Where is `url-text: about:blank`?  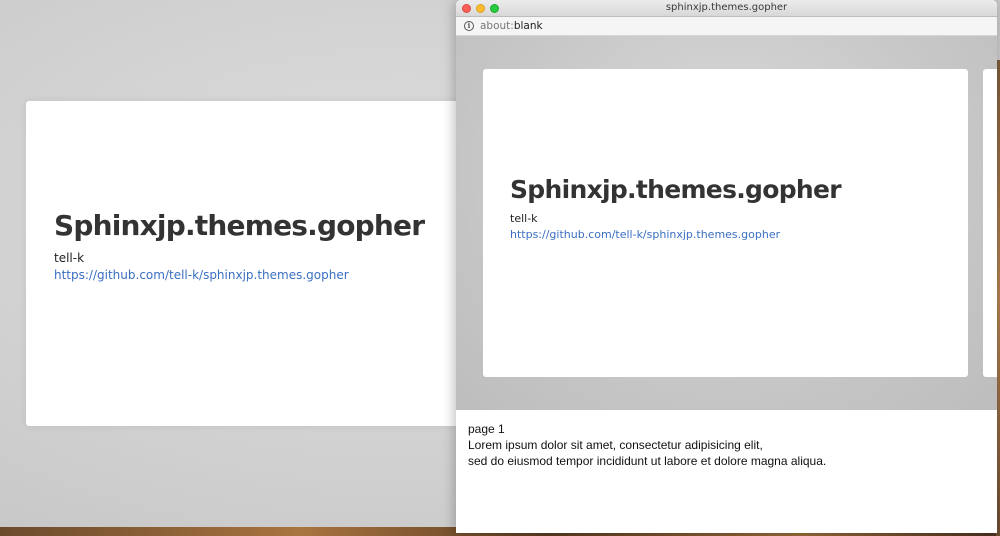
url-text: about:blank is located at coordinates (511, 26).